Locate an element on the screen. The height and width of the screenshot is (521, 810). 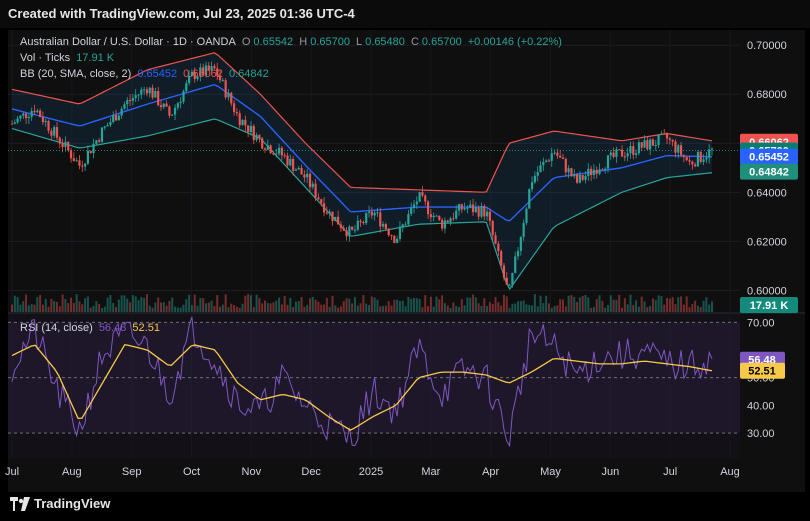
time-tick-label: Oct is located at coordinates (191, 472).